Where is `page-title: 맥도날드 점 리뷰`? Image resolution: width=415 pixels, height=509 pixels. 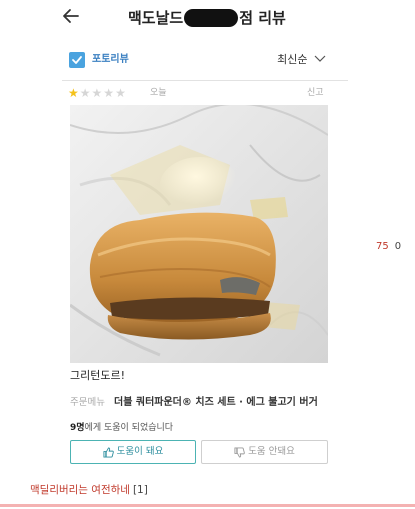
page-title: 맥도날드 점 리뷰 is located at coordinates (207, 18).